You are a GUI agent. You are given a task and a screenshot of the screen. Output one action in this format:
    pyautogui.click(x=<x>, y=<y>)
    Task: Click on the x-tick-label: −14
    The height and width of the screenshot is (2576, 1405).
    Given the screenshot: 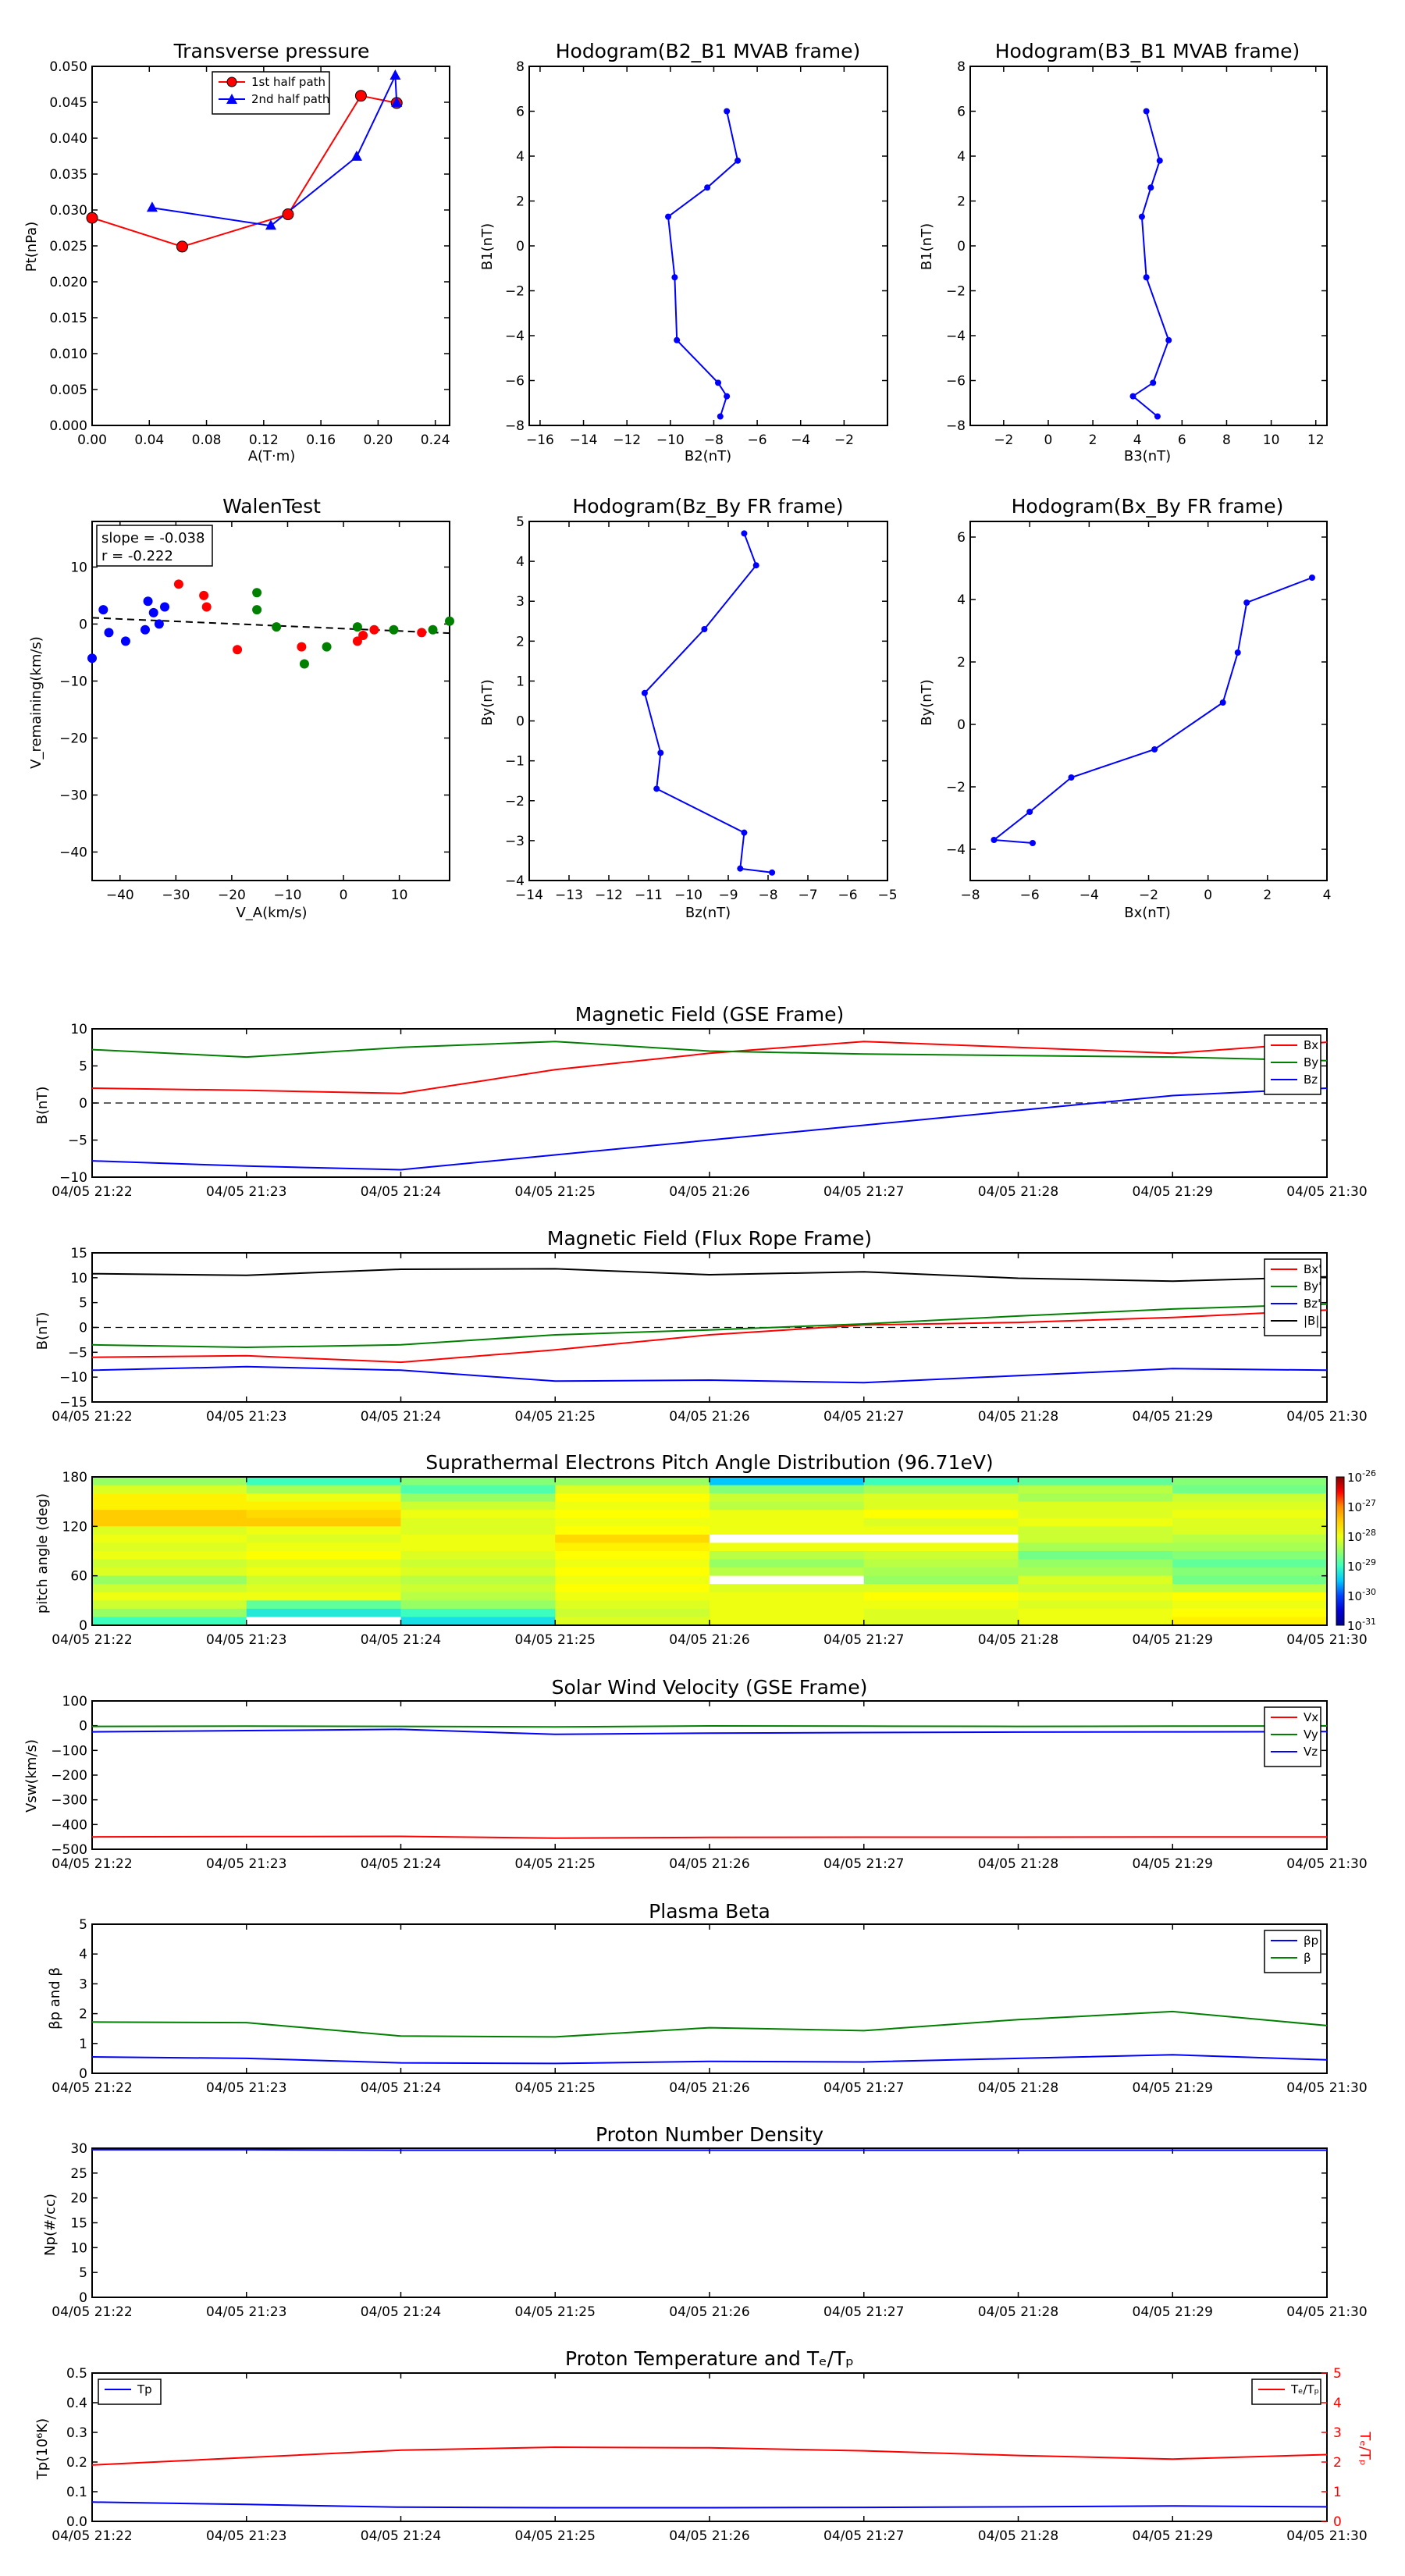 What is the action you would take?
    pyautogui.click(x=529, y=895)
    